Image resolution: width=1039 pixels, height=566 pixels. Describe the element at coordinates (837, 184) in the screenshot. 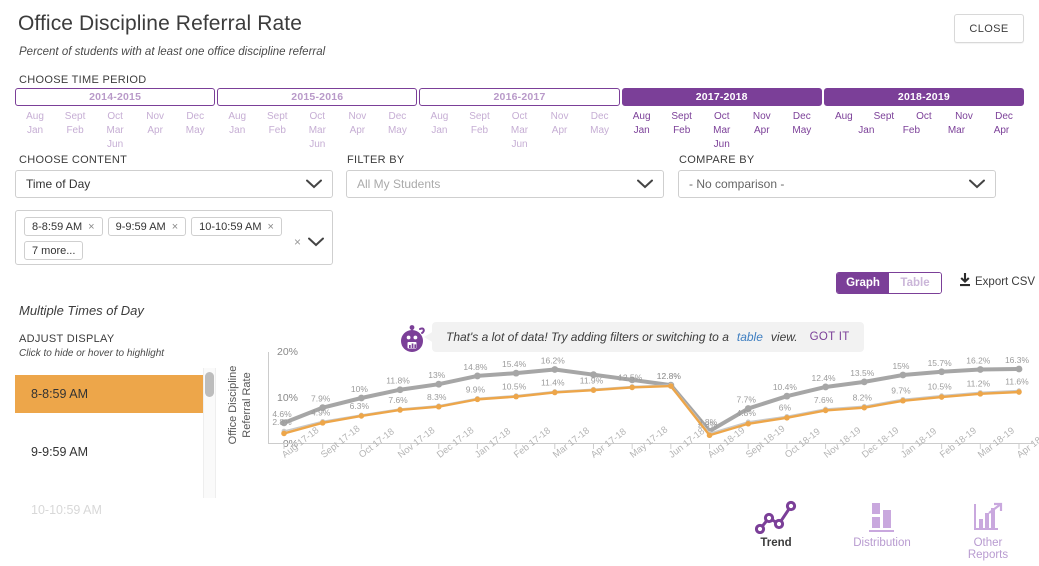

I see `compare-select: - No comparison -` at that location.